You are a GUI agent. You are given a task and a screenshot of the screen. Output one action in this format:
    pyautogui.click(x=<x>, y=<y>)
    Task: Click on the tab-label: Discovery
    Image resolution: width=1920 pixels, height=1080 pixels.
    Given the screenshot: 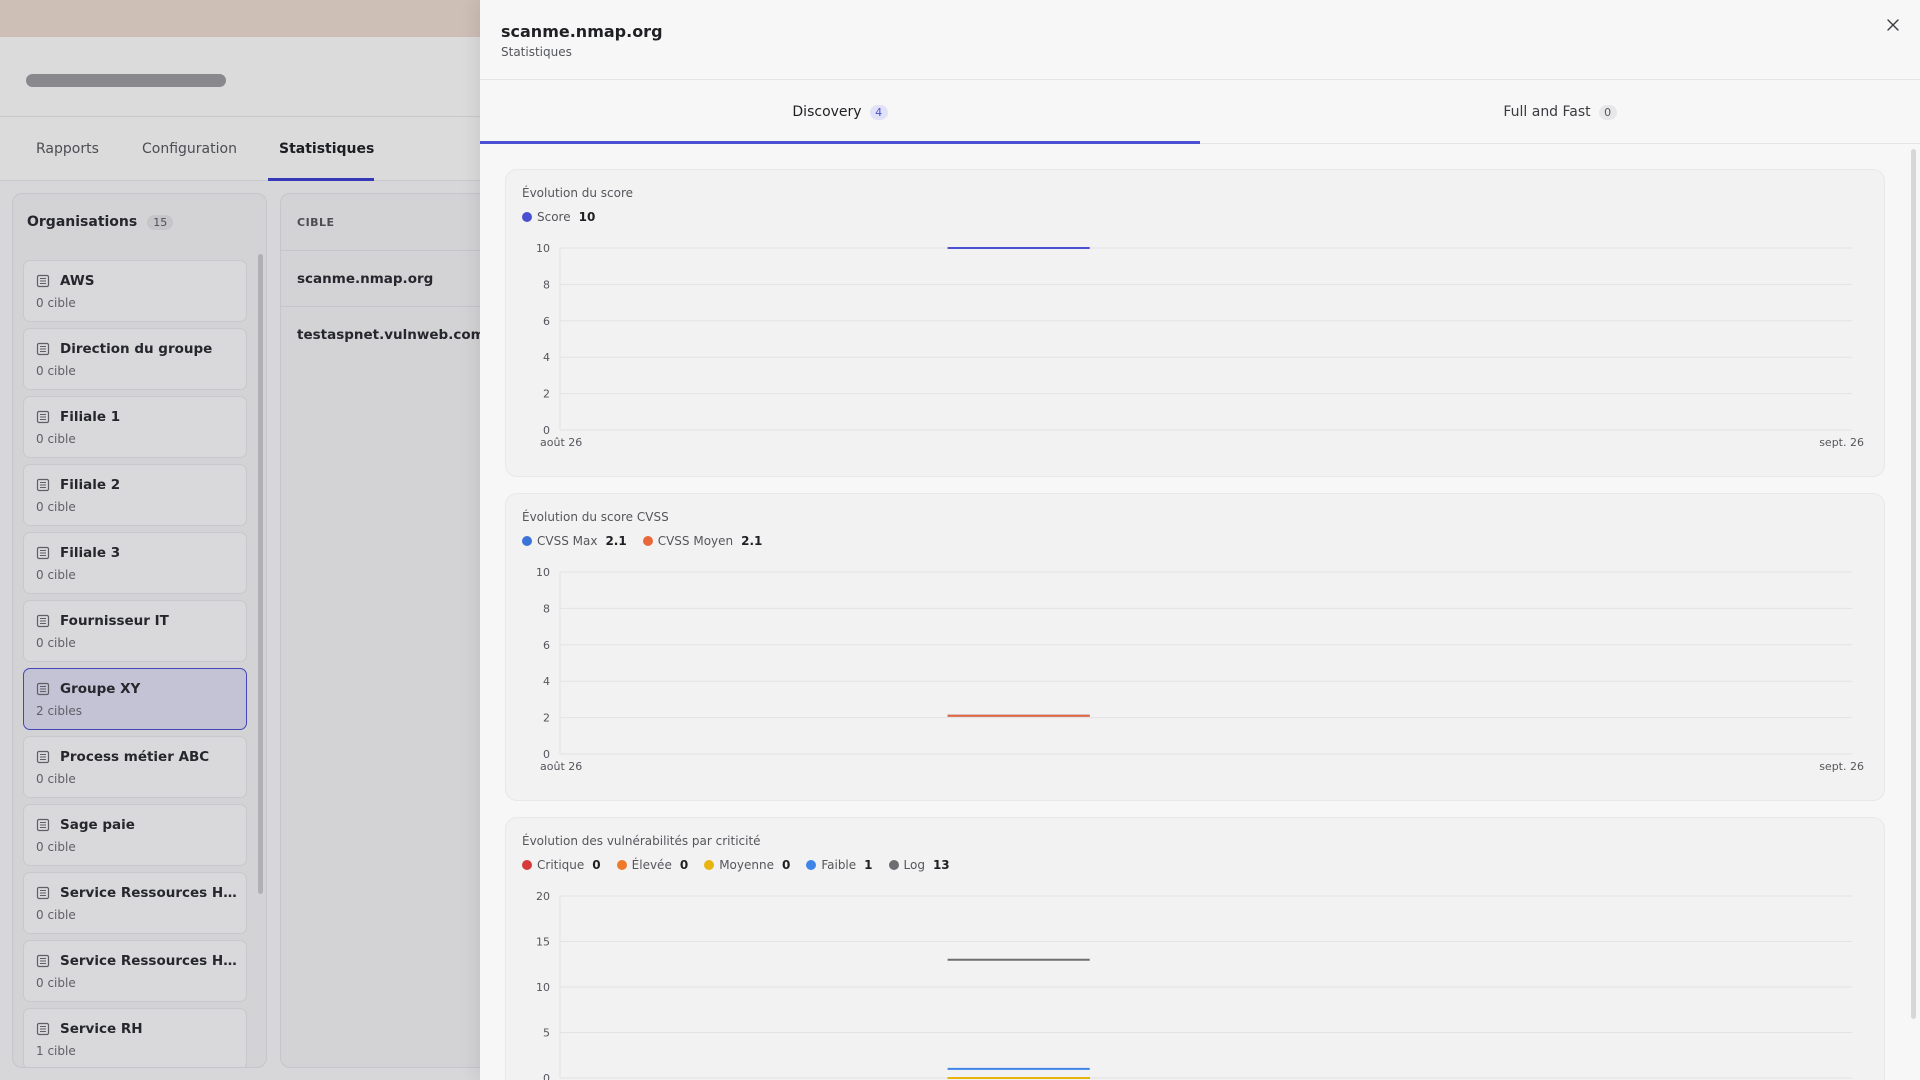 What is the action you would take?
    pyautogui.click(x=827, y=112)
    